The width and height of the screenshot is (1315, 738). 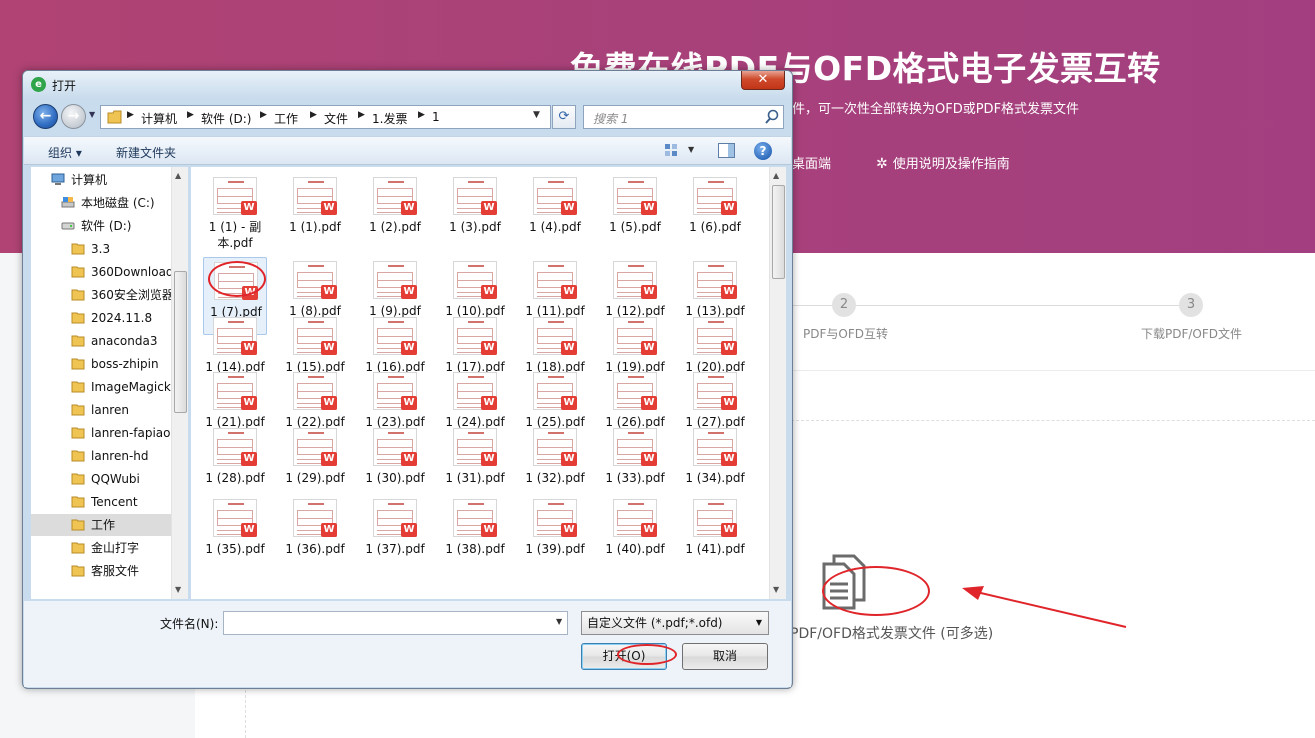 I want to click on breadcrumb-files: 文件, so click(x=336, y=118).